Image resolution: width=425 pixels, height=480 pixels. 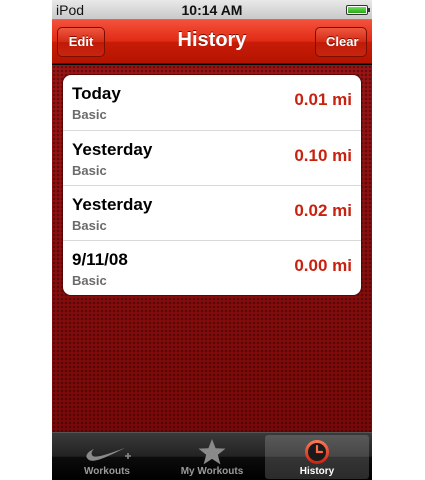 What do you see at coordinates (212, 452) in the screenshot?
I see `star-icon` at bounding box center [212, 452].